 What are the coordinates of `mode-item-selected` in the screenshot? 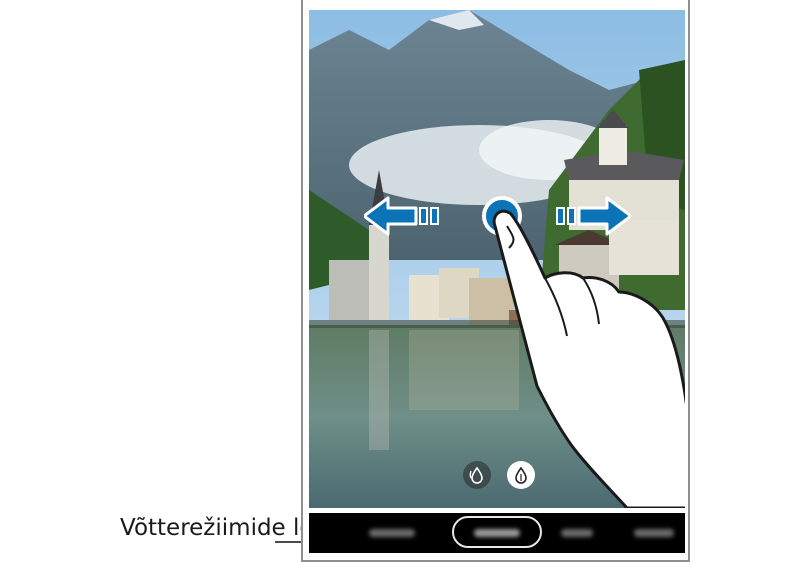 It's located at (497, 533).